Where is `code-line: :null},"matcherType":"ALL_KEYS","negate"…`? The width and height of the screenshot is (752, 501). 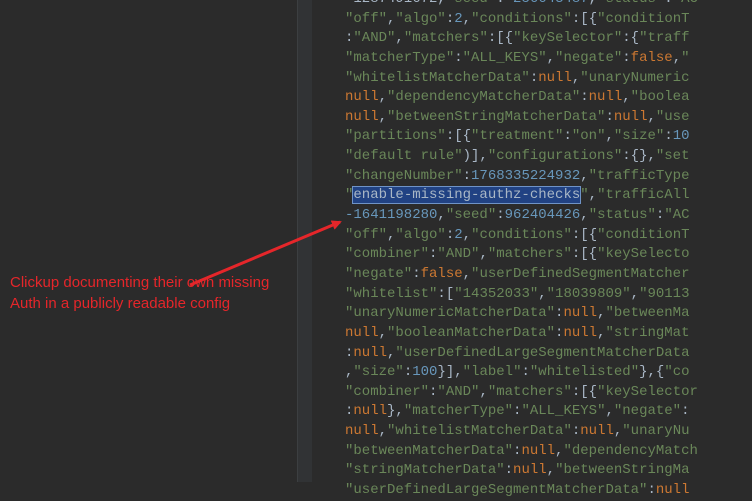 code-line: :null},"matcherType":"ALL_KEYS","negate"… is located at coordinates (548, 412).